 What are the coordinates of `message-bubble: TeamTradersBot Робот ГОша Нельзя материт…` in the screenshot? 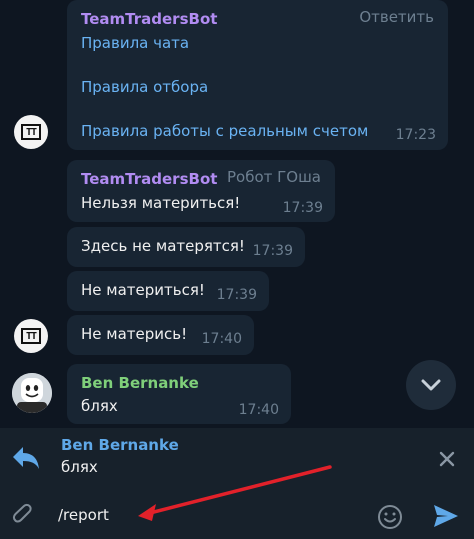 It's located at (201, 191).